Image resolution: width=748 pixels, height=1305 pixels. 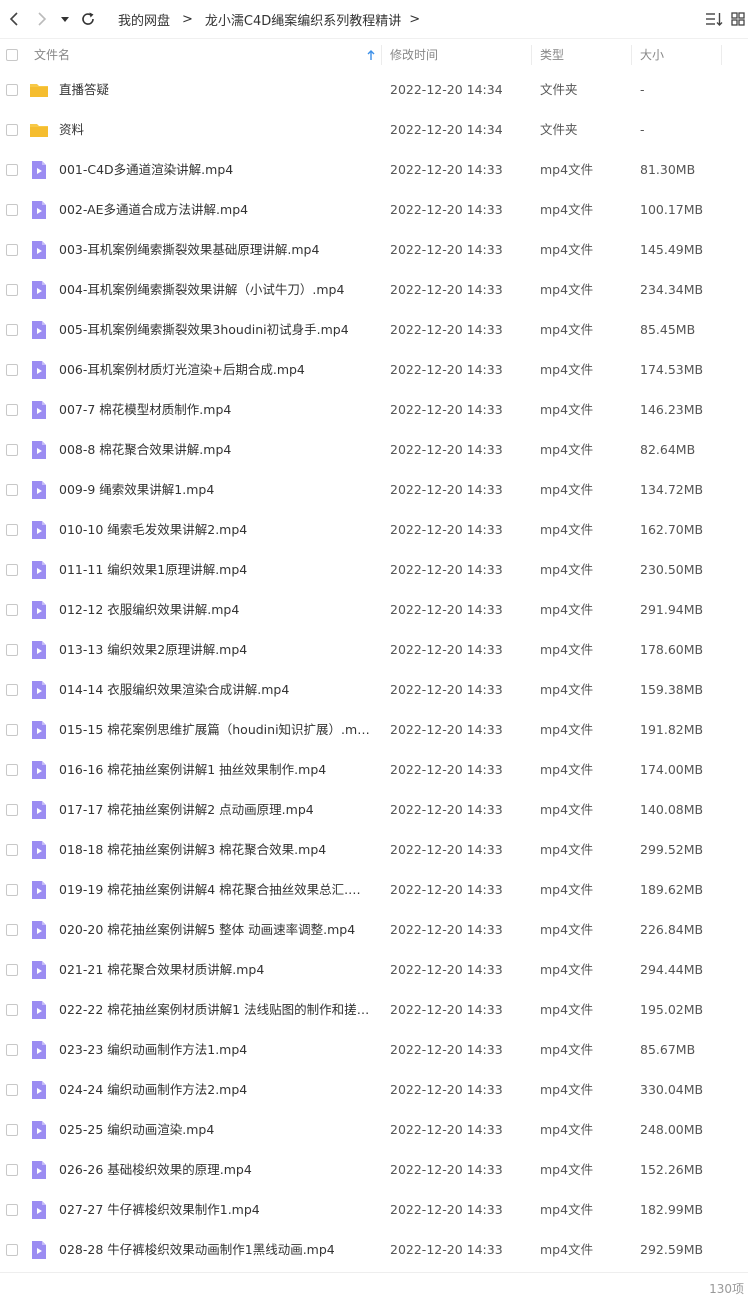 What do you see at coordinates (215, 130) in the screenshot?
I see `file-name: 资料` at bounding box center [215, 130].